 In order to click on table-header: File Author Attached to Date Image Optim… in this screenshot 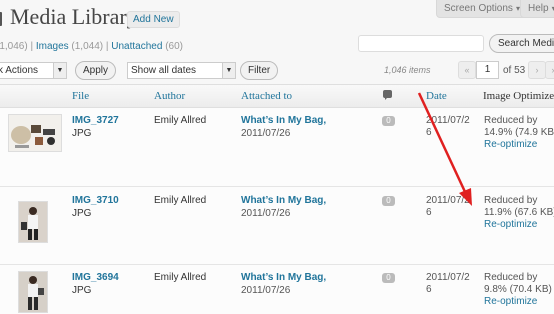, I will do `click(277, 96)`.